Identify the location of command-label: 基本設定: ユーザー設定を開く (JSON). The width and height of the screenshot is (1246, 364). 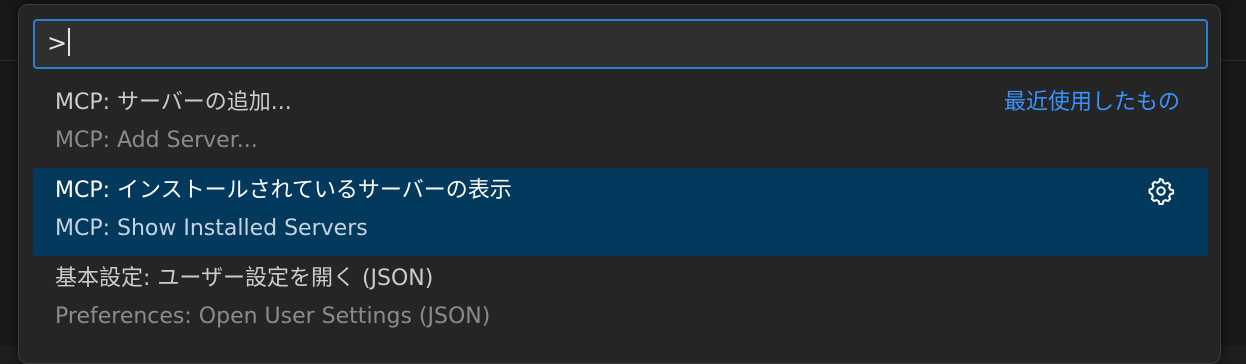
(244, 278).